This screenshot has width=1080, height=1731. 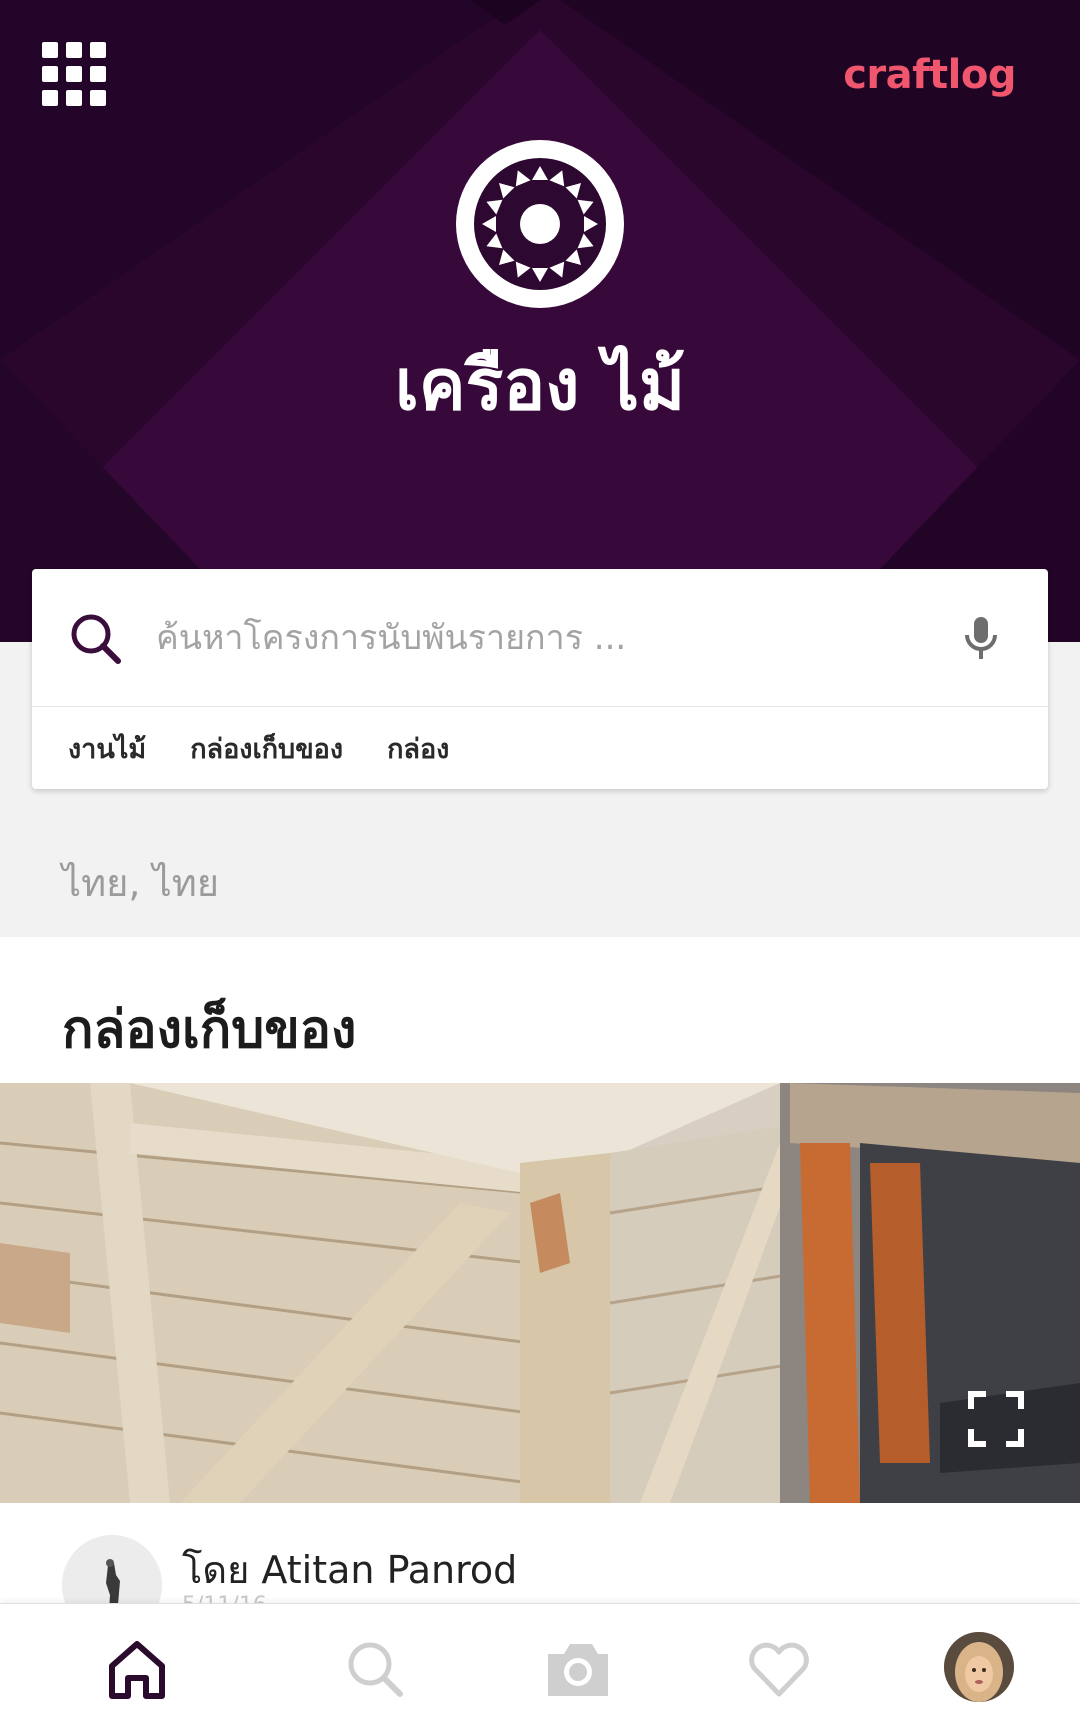 I want to click on search-input, so click(x=556, y=638).